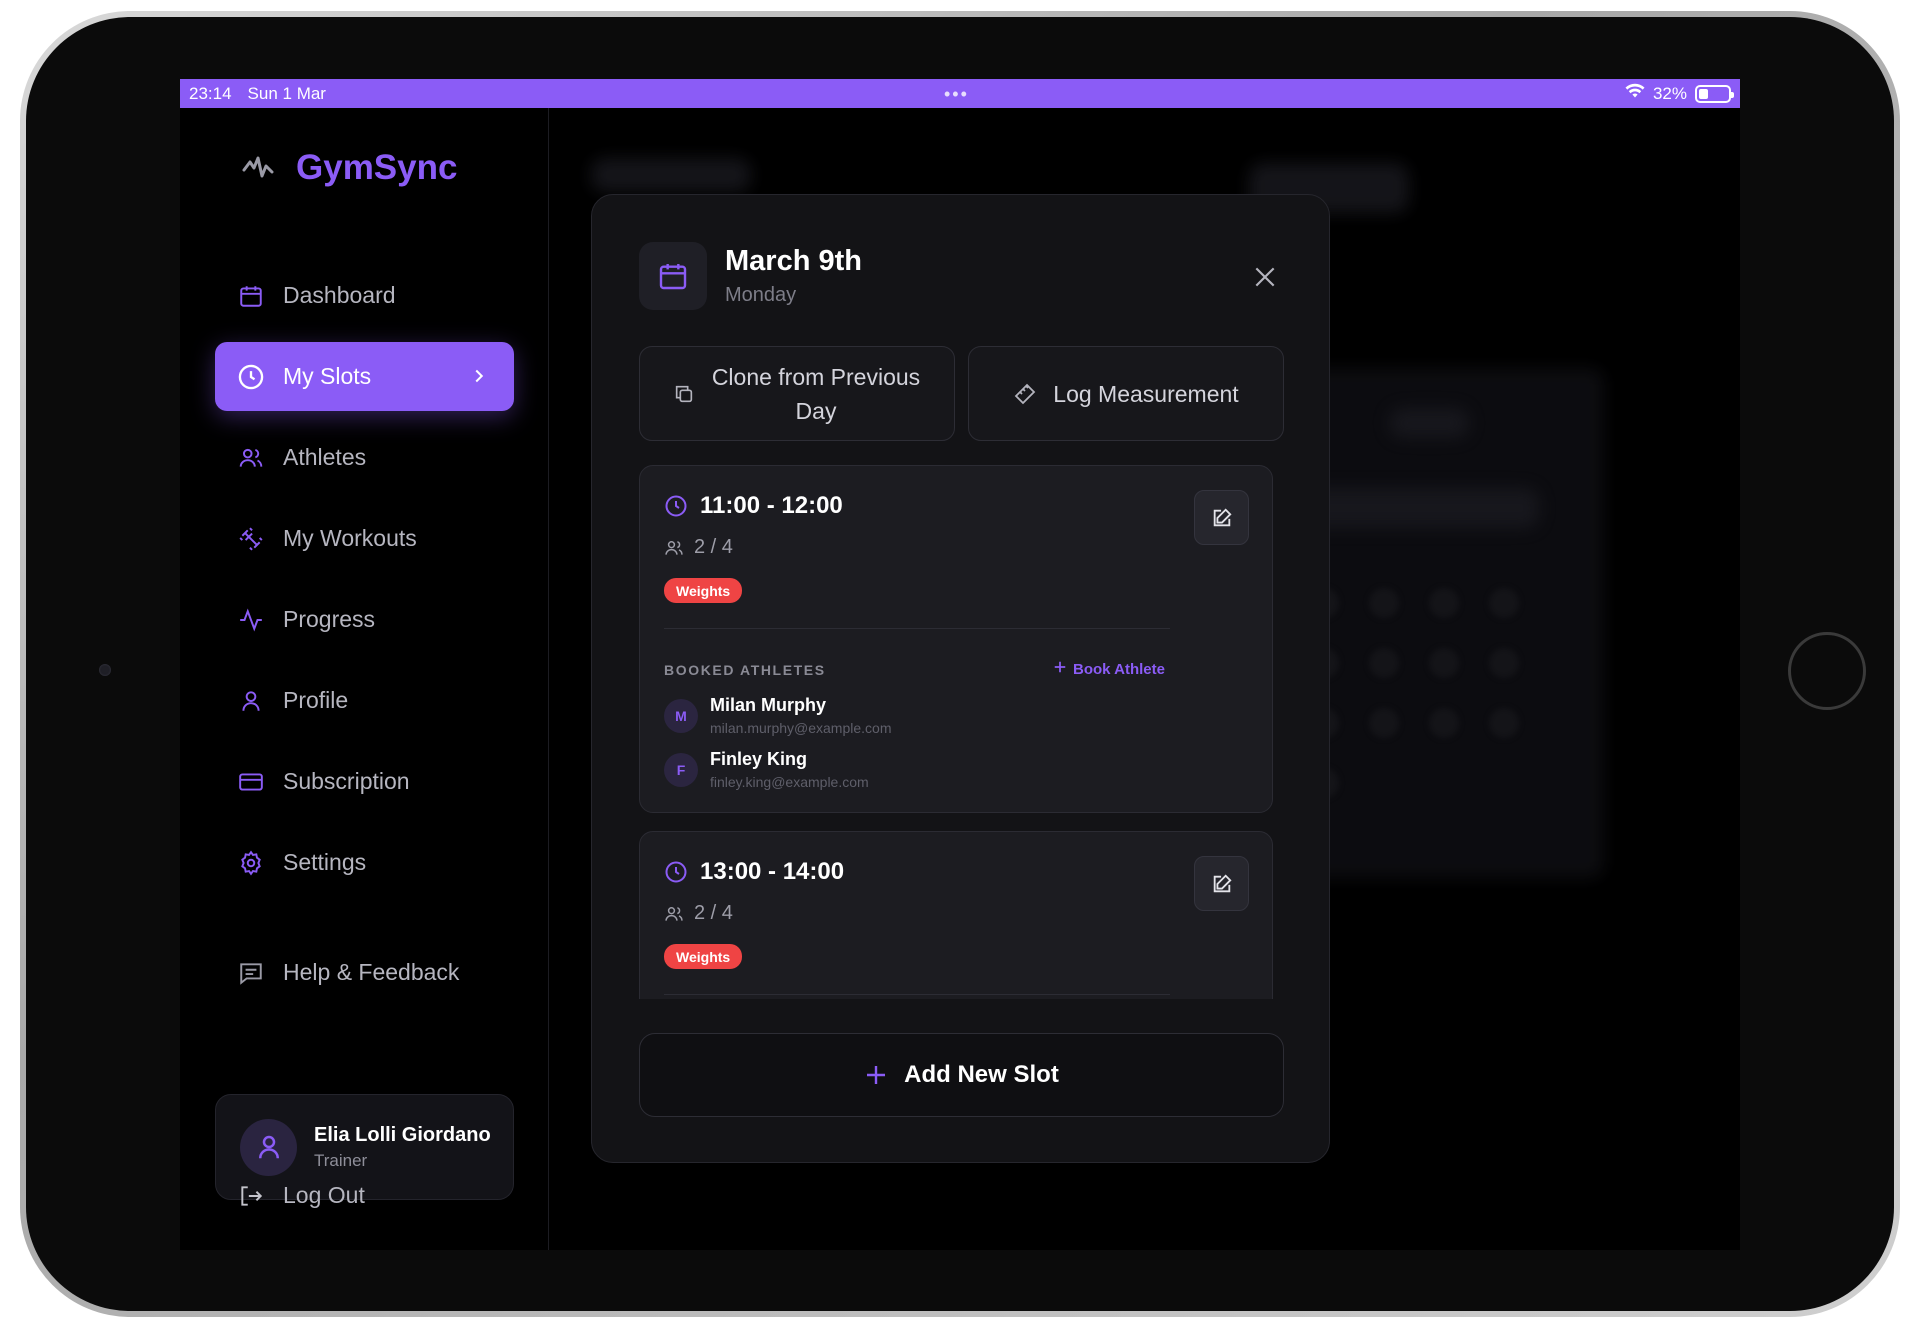 Image resolution: width=1920 pixels, height=1328 pixels. I want to click on sidebar-item-label: My Workouts, so click(350, 538).